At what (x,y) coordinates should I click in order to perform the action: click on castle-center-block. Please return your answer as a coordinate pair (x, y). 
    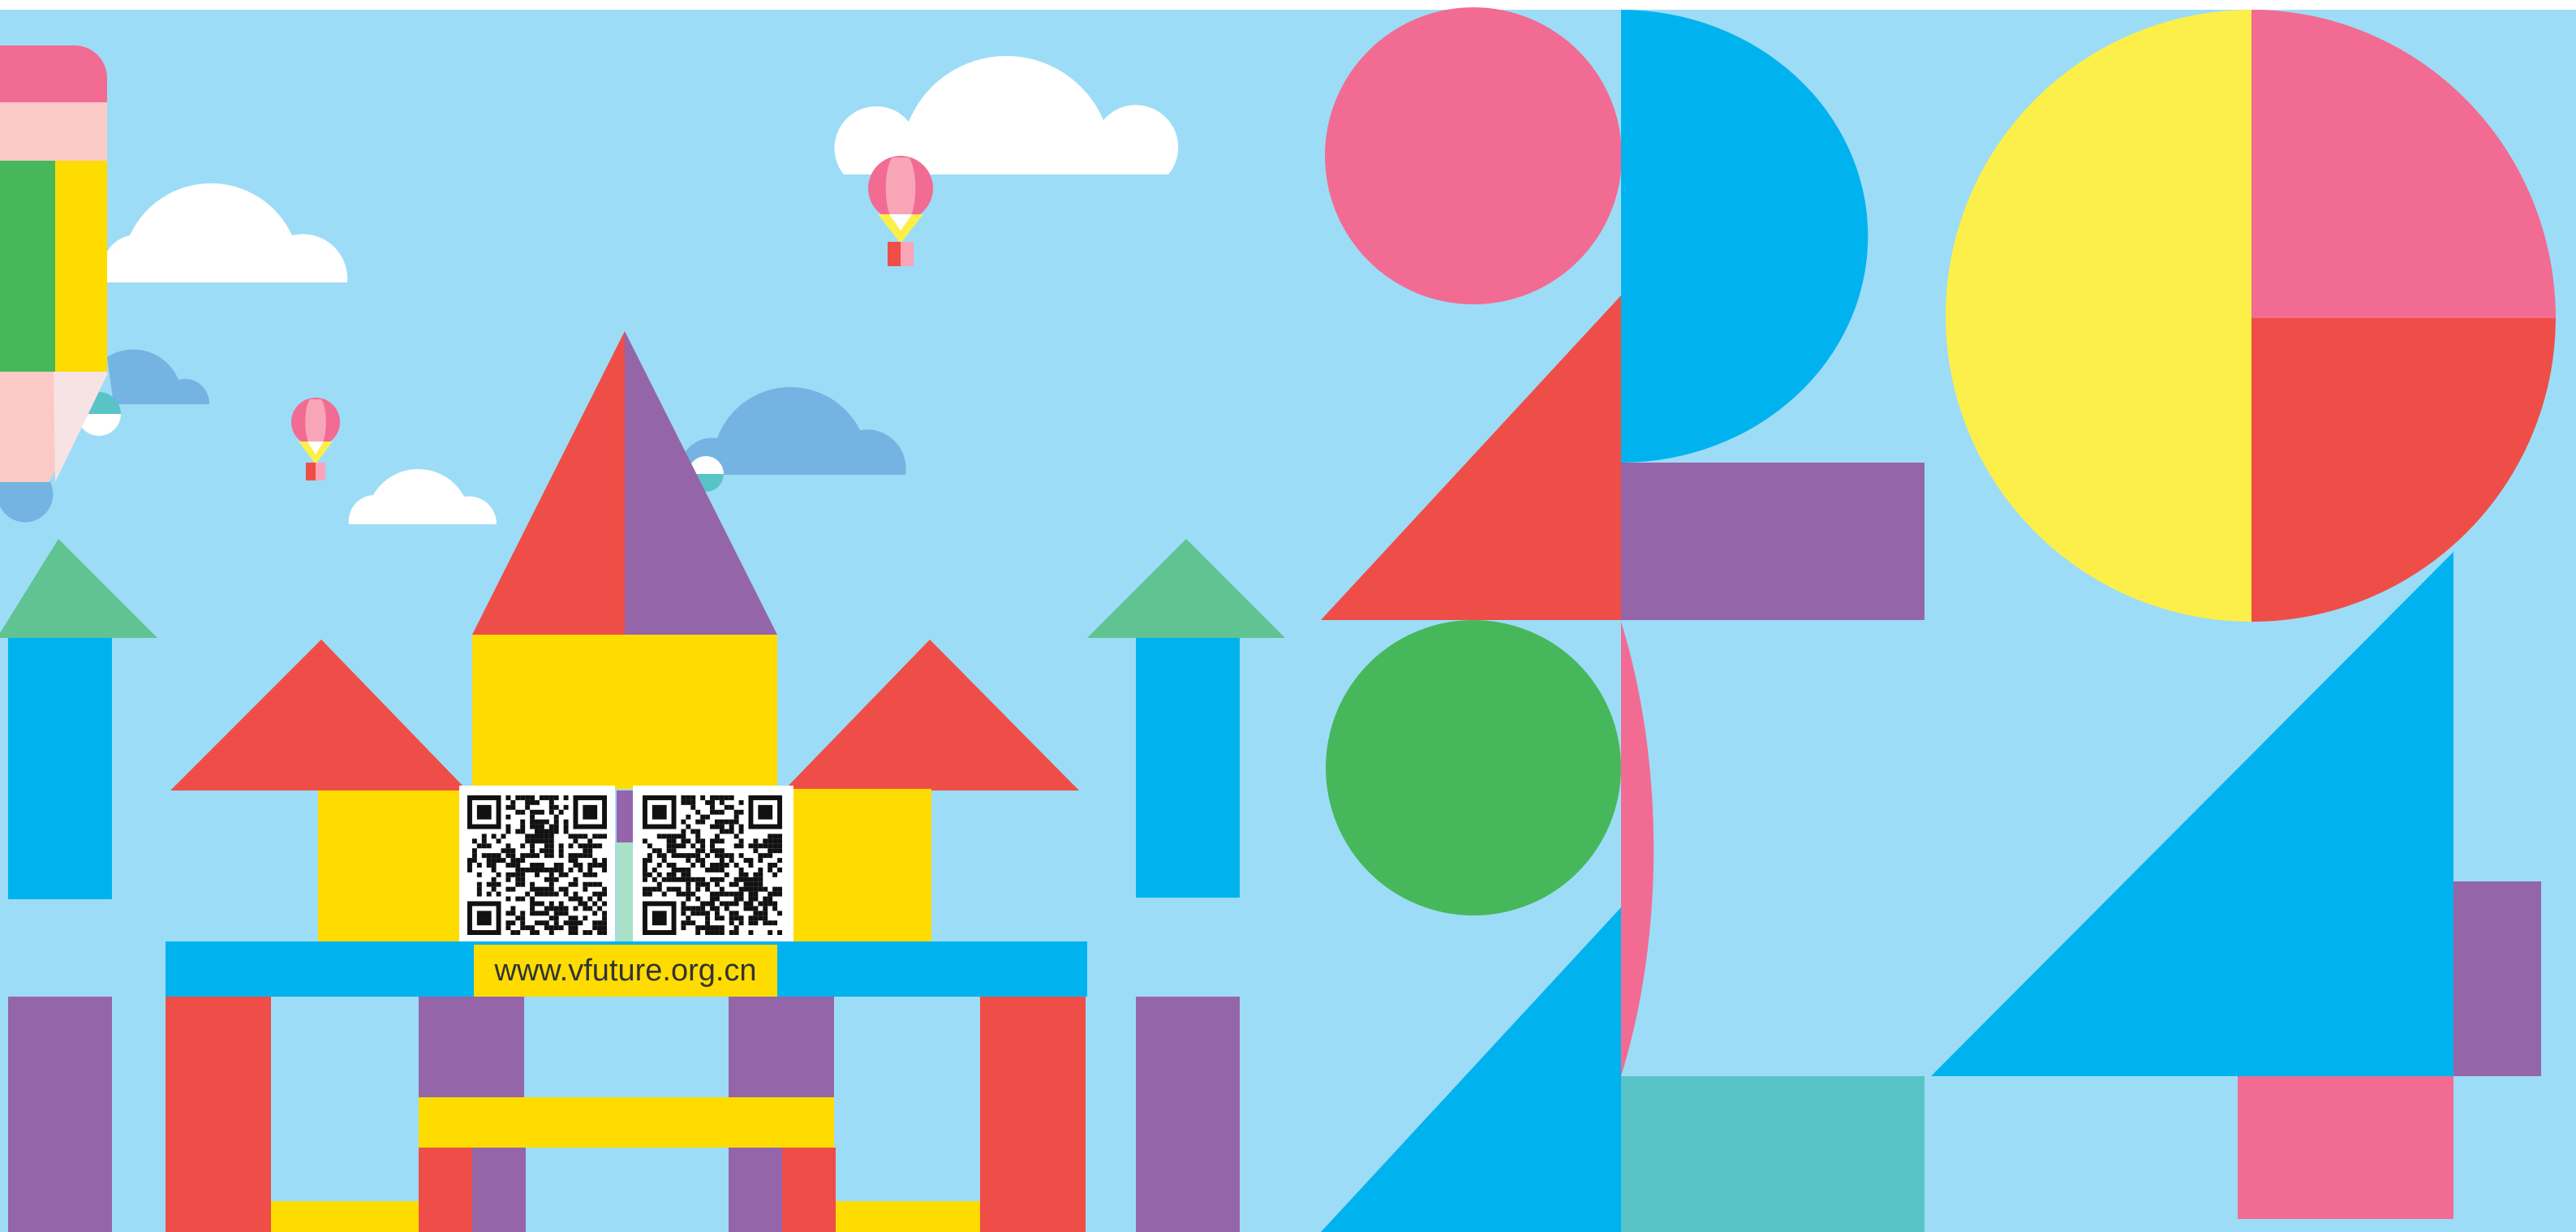
    Looking at the image, I should click on (625, 712).